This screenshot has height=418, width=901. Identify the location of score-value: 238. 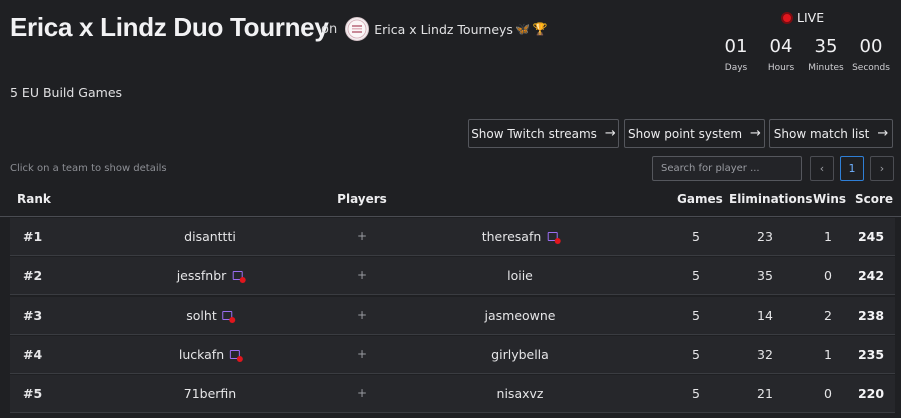
(871, 315).